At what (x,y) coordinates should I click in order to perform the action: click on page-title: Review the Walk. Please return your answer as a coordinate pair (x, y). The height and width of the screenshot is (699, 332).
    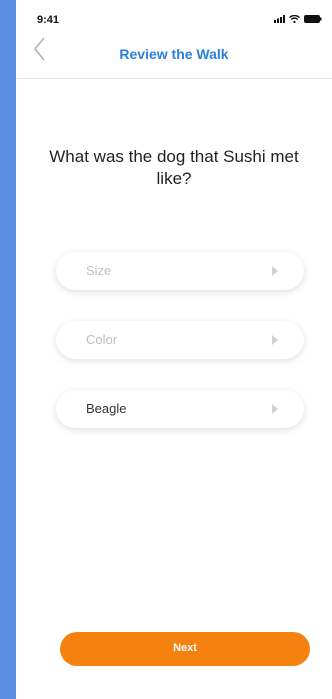
    Looking at the image, I should click on (174, 54).